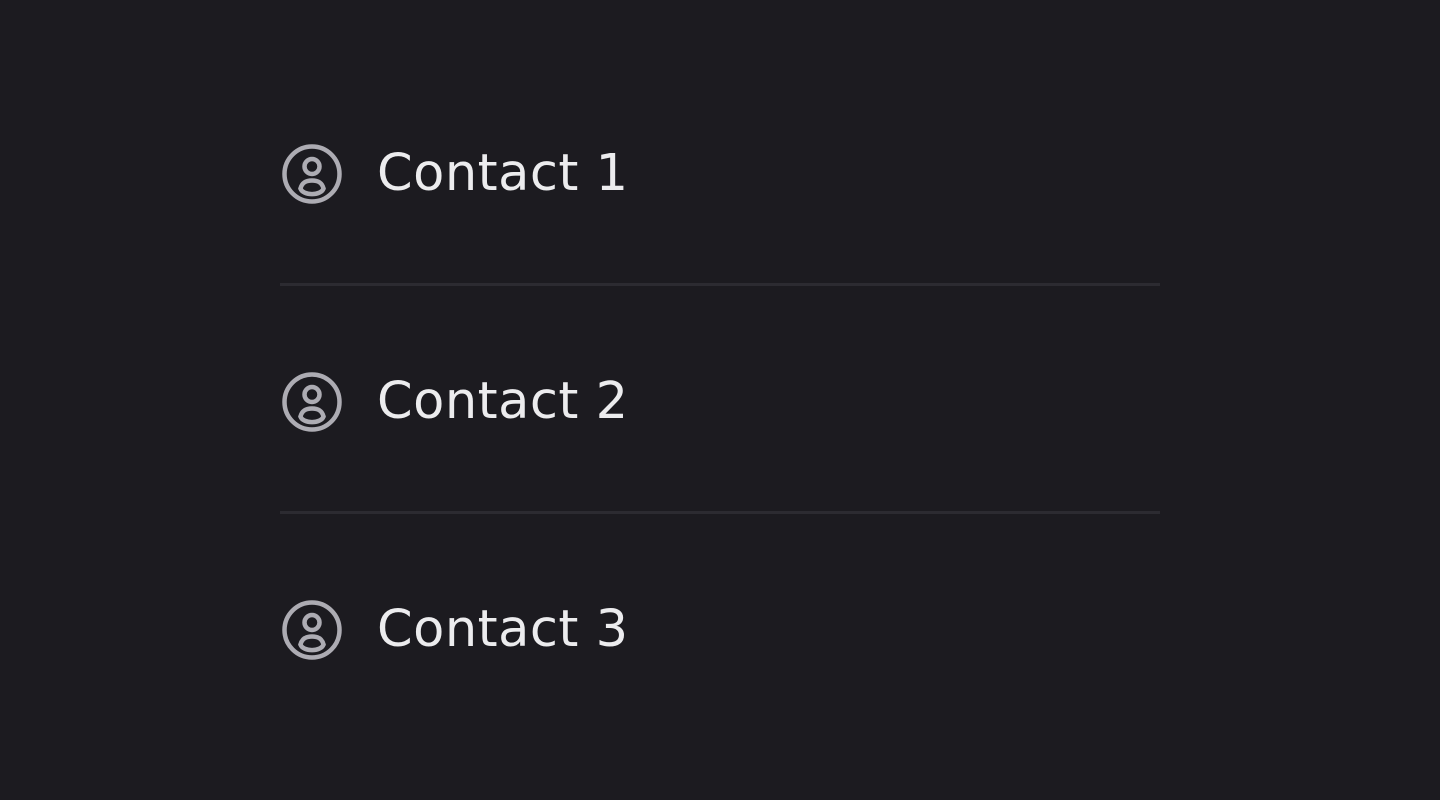  Describe the element at coordinates (503, 173) in the screenshot. I see `contact-name: Contact 1` at that location.